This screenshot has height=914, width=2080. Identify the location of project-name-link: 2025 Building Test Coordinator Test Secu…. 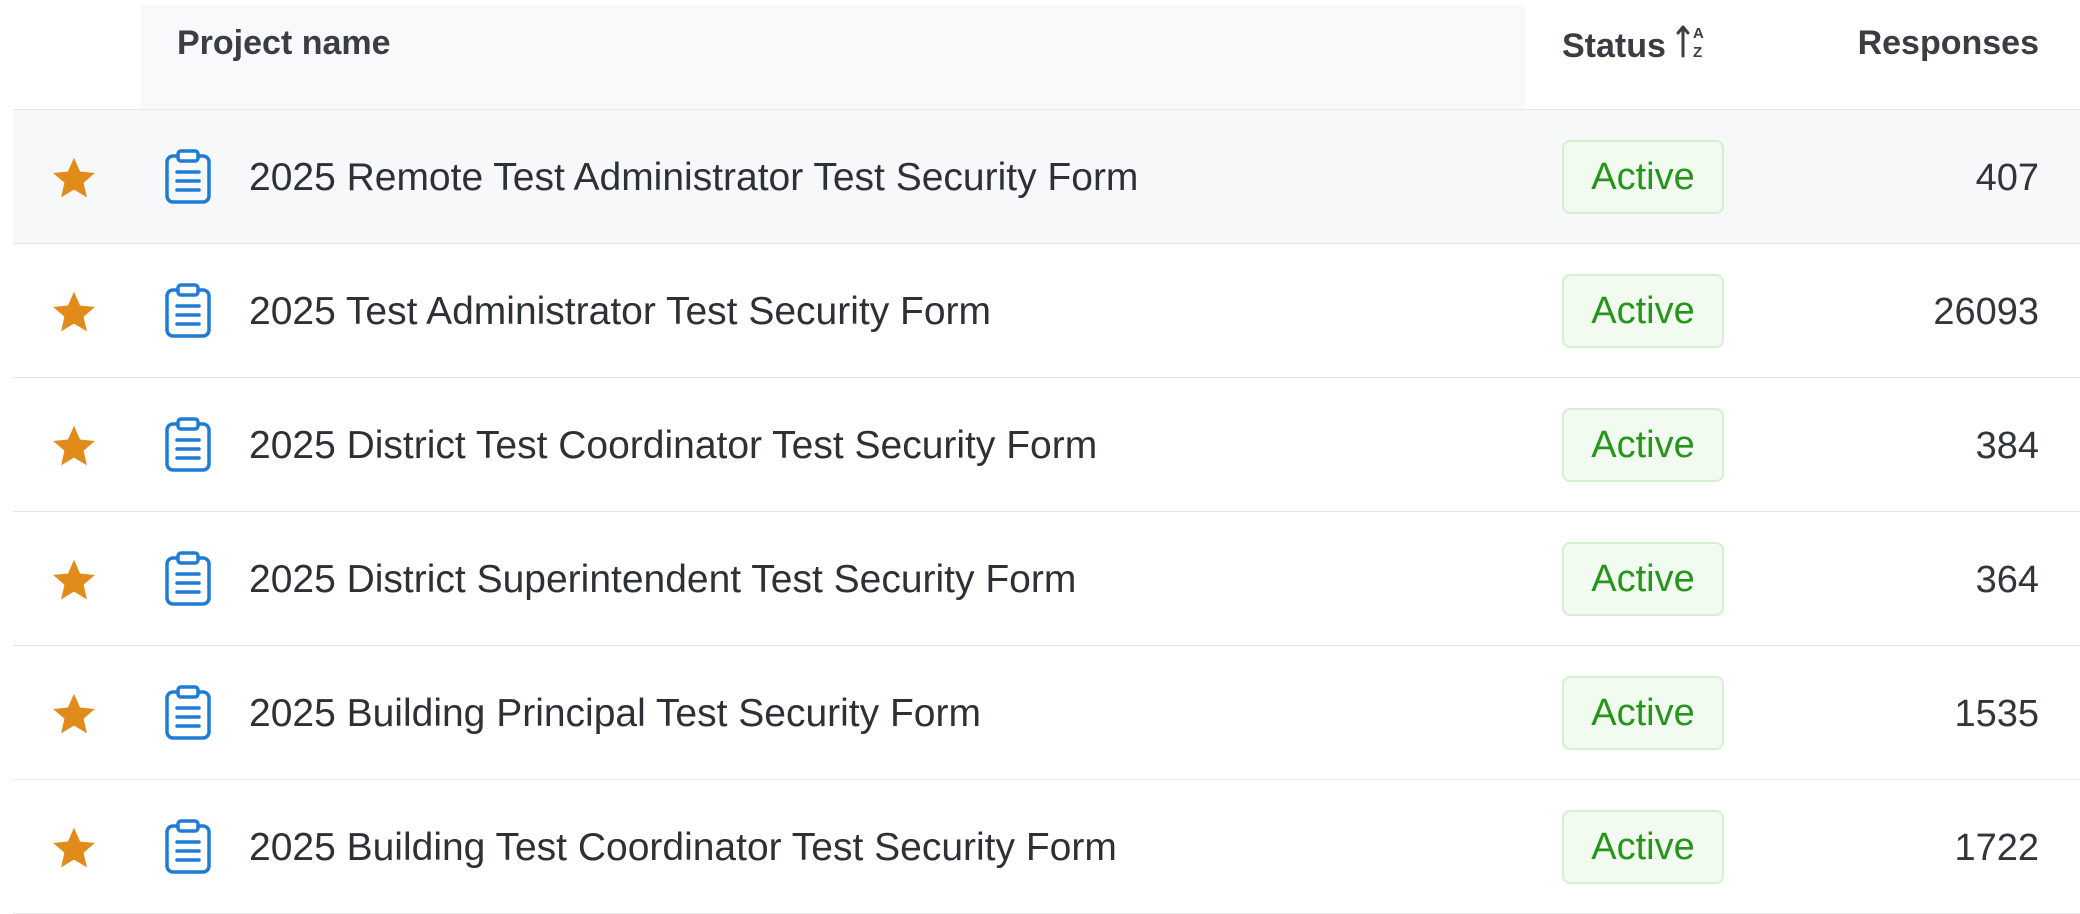
(683, 848).